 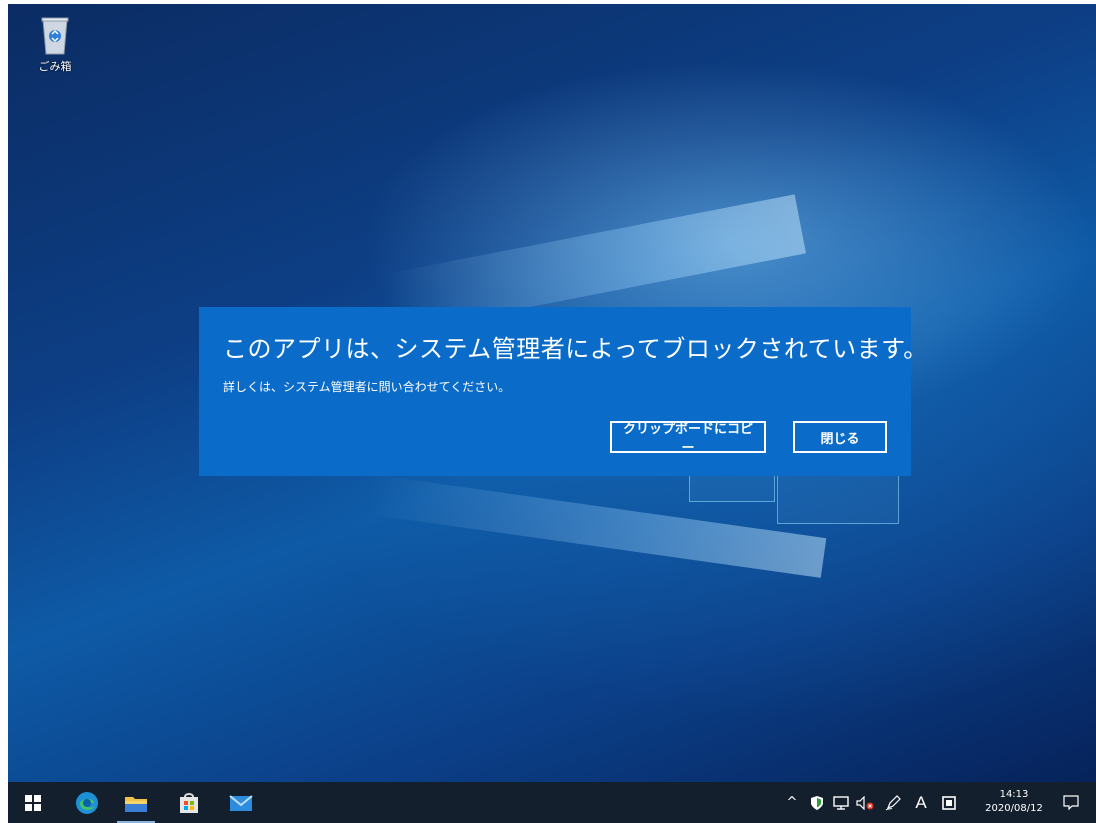 What do you see at coordinates (55, 66) in the screenshot?
I see `recycle-bin-label: ごみ箱` at bounding box center [55, 66].